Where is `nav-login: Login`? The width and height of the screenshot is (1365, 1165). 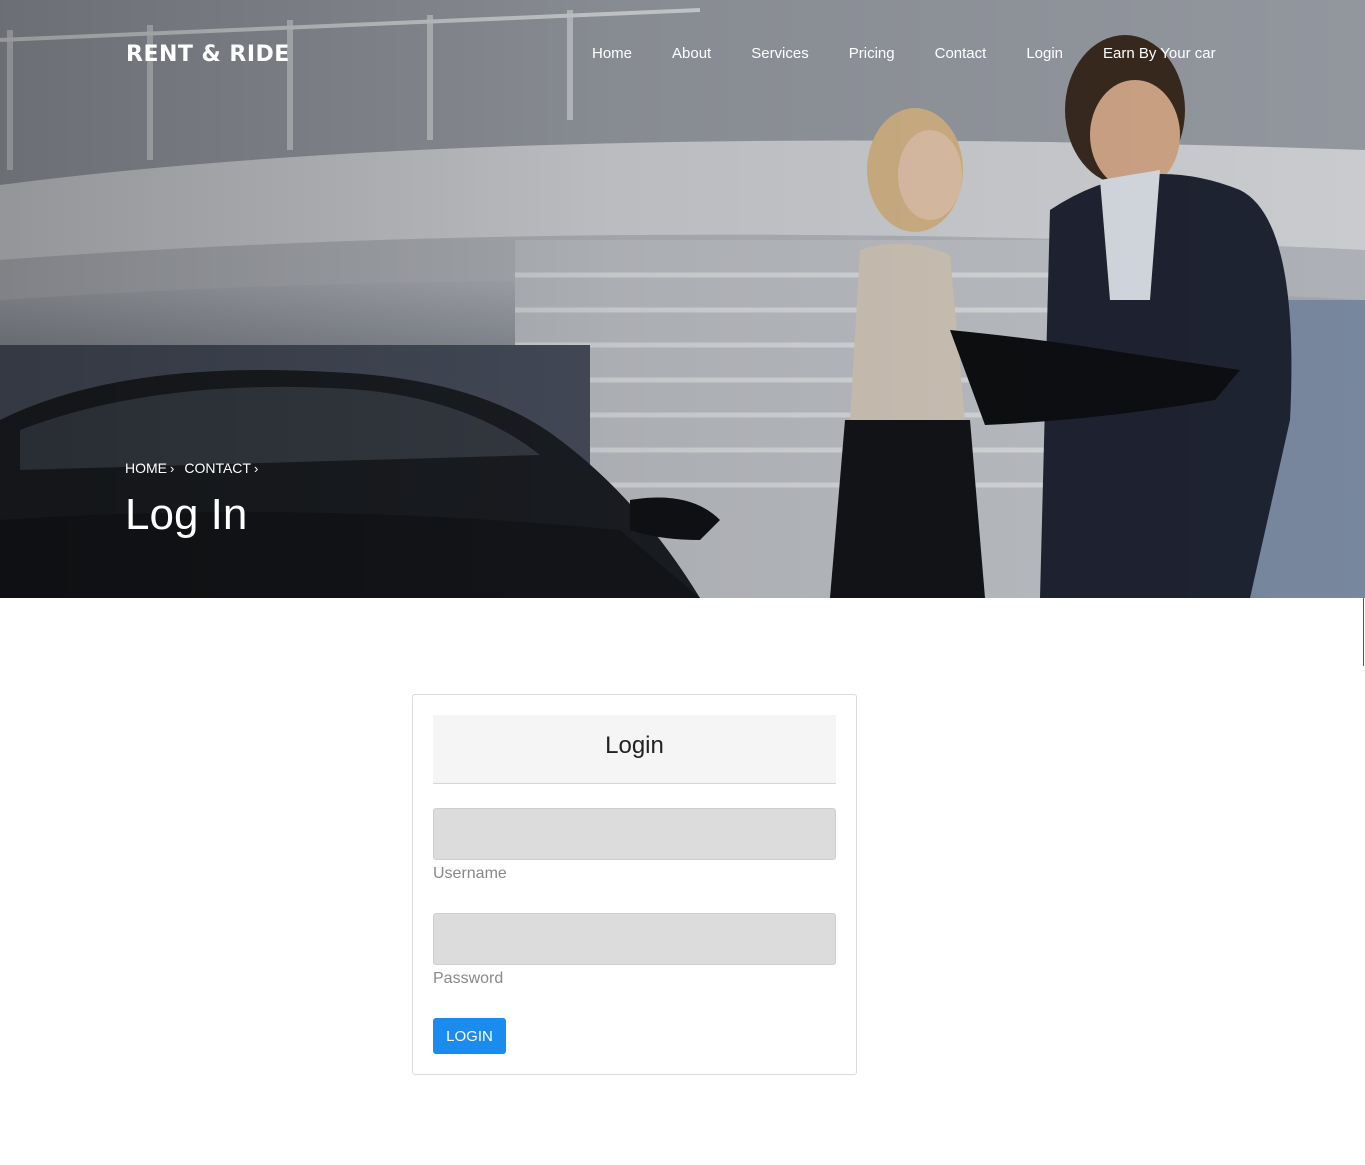 nav-login: Login is located at coordinates (1044, 53).